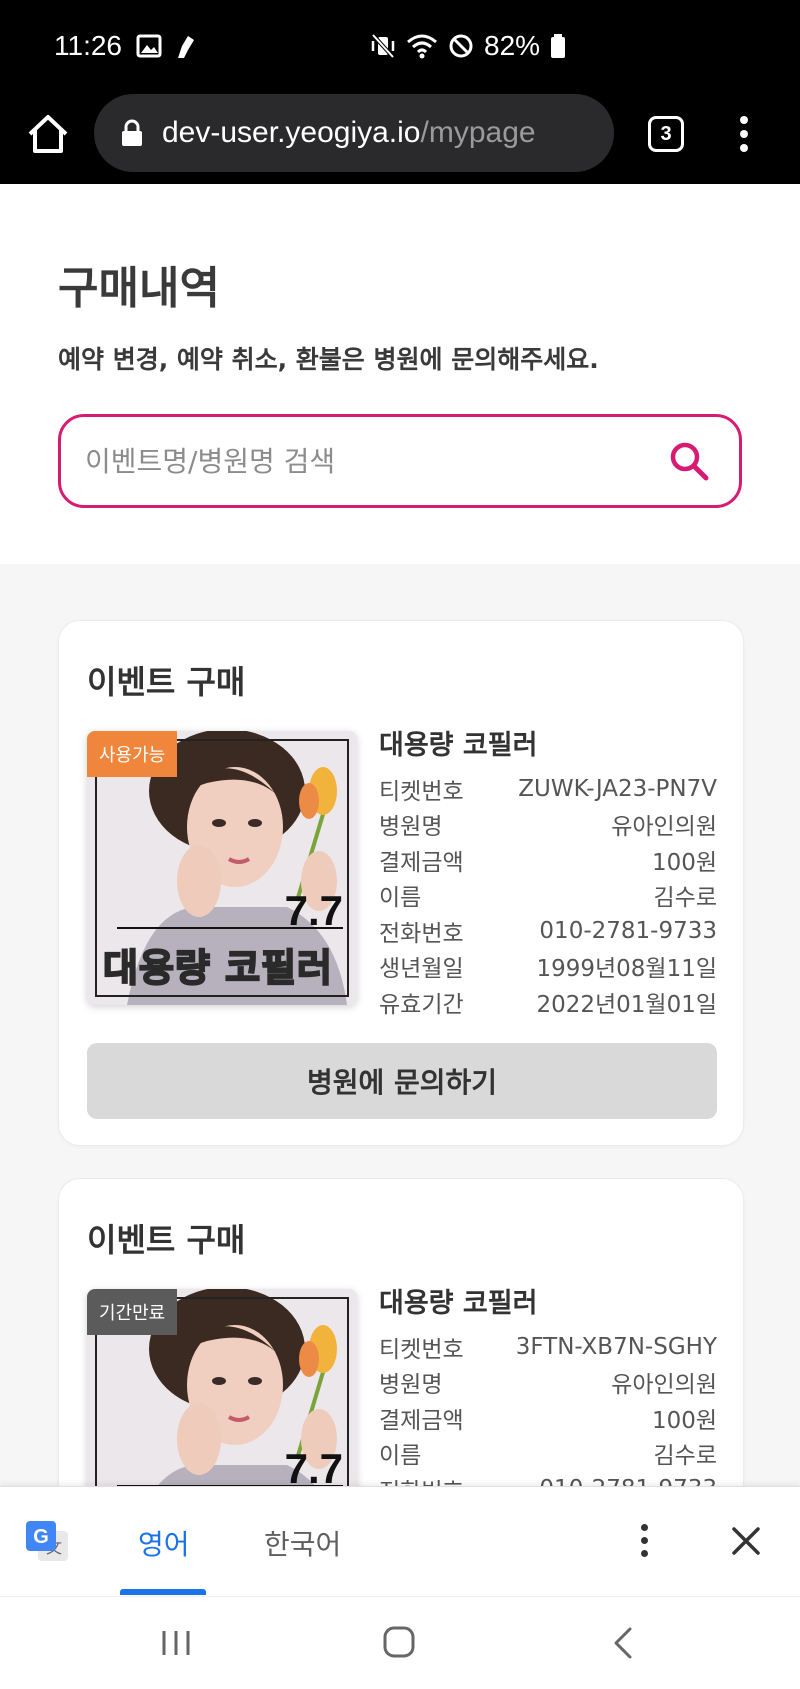 The image size is (800, 1689). I want to click on google-translate-icon: 文 G, so click(47, 1541).